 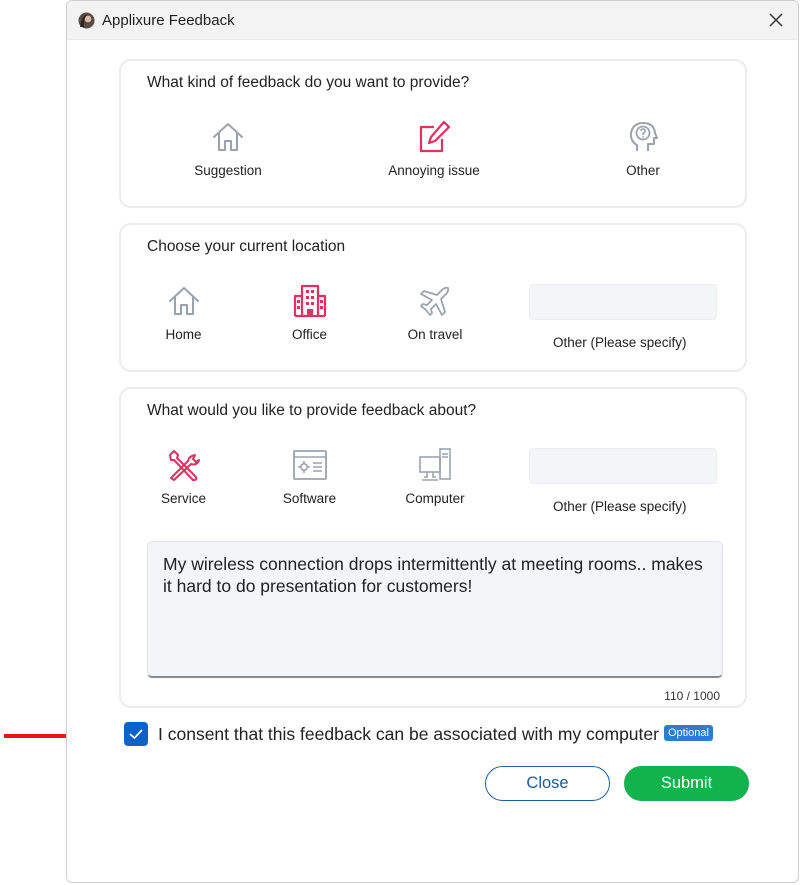 I want to click on character-counter: 110 / 1000, so click(x=692, y=696).